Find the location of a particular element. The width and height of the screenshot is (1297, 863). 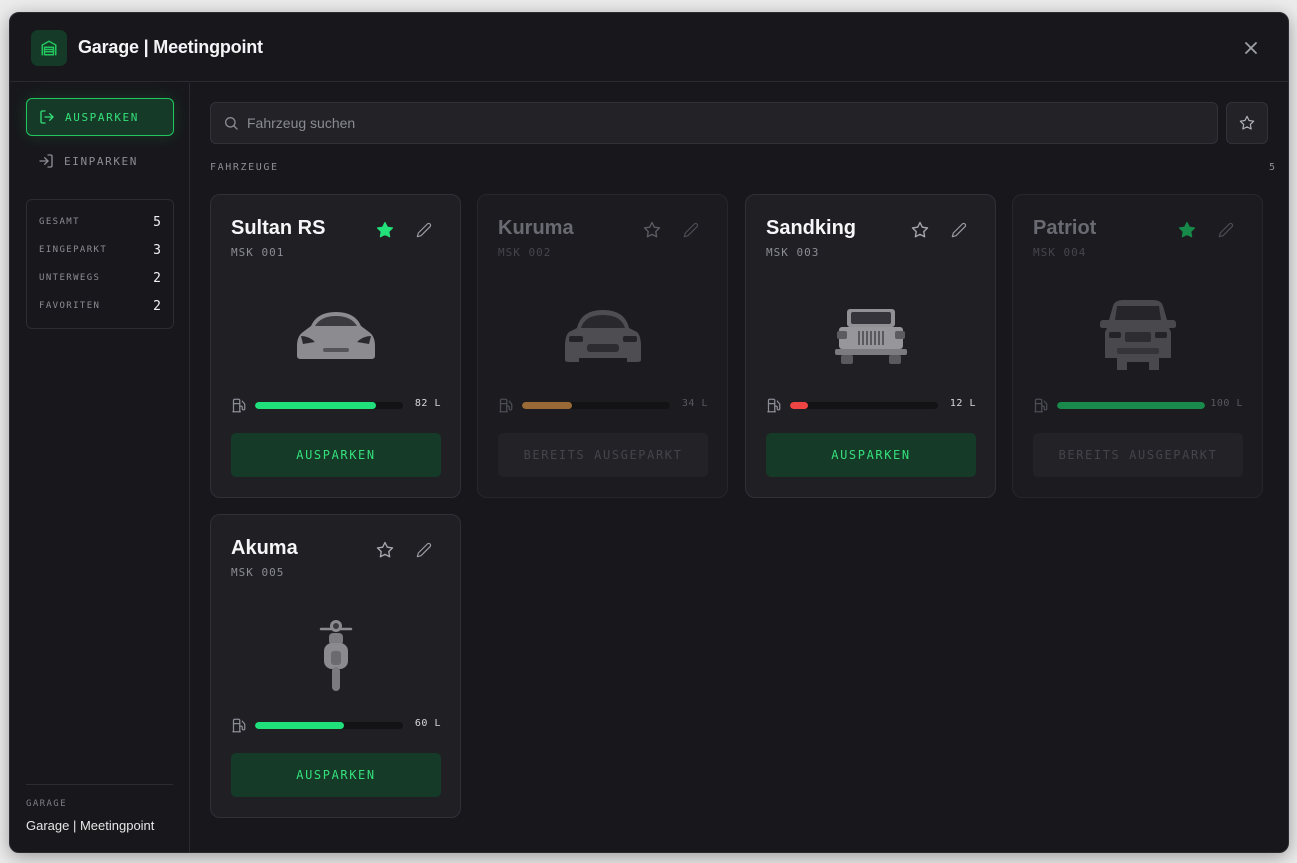

sidebar-footer: GARAGE Garage | Meetingpoint is located at coordinates (99, 818).